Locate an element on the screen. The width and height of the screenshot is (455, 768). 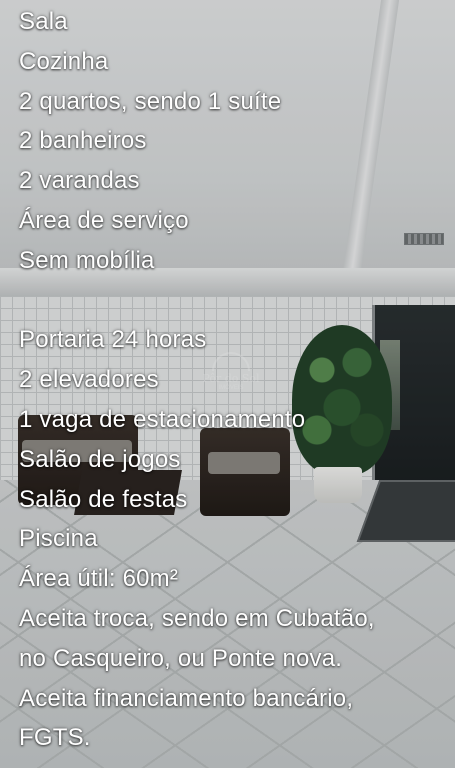
listing-line: Área de serviço is located at coordinates (104, 220).